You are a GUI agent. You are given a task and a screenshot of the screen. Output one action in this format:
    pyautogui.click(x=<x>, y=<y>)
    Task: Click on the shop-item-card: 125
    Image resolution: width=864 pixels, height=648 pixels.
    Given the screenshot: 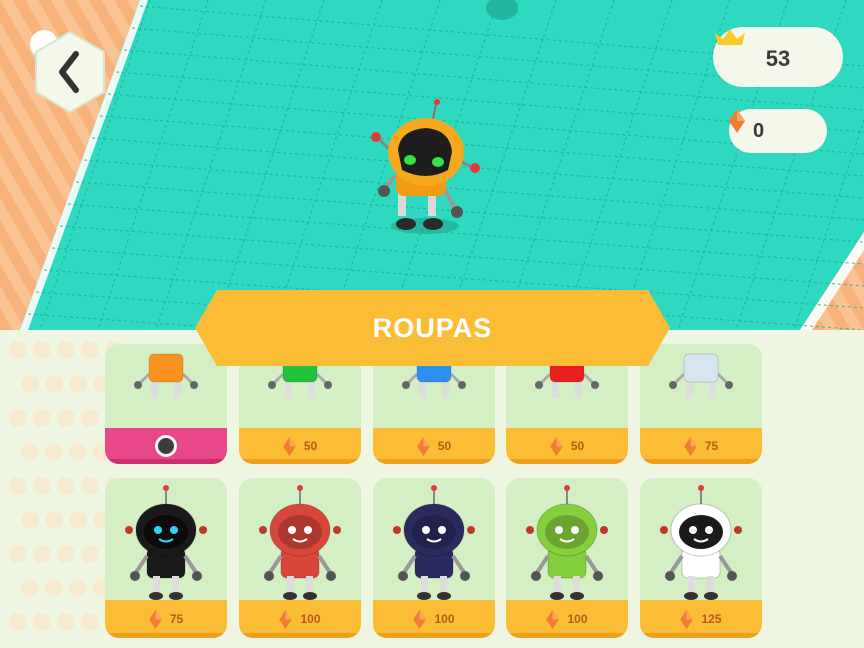 What is the action you would take?
    pyautogui.click(x=701, y=558)
    